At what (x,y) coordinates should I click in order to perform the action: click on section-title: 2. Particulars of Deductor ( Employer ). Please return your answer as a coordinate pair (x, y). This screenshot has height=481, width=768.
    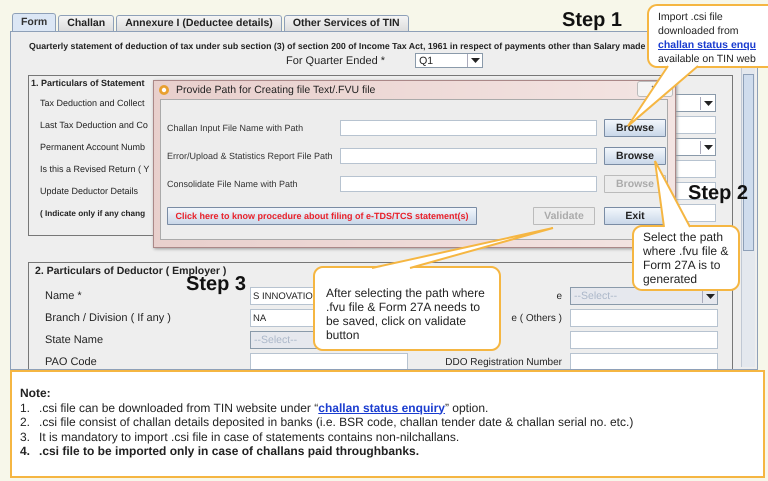
    Looking at the image, I should click on (130, 271).